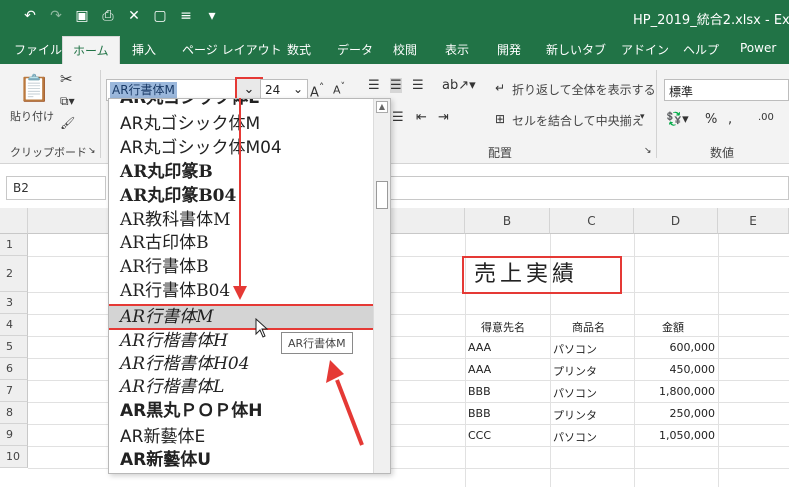 This screenshot has width=789, height=487. Describe the element at coordinates (642, 117) in the screenshot. I see `merge-dropdown-icon: ▾` at that location.